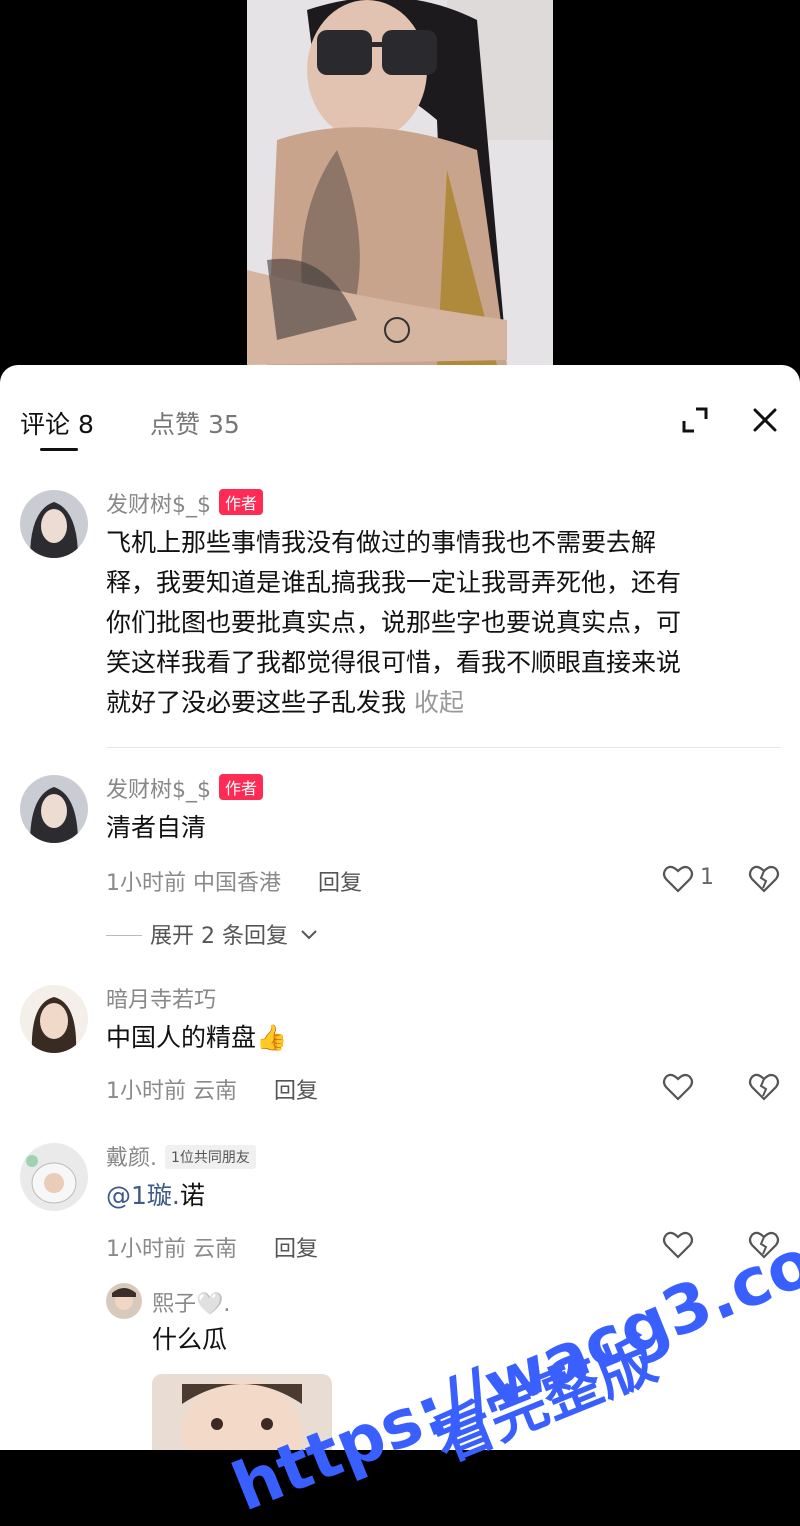  I want to click on close-icon, so click(765, 420).